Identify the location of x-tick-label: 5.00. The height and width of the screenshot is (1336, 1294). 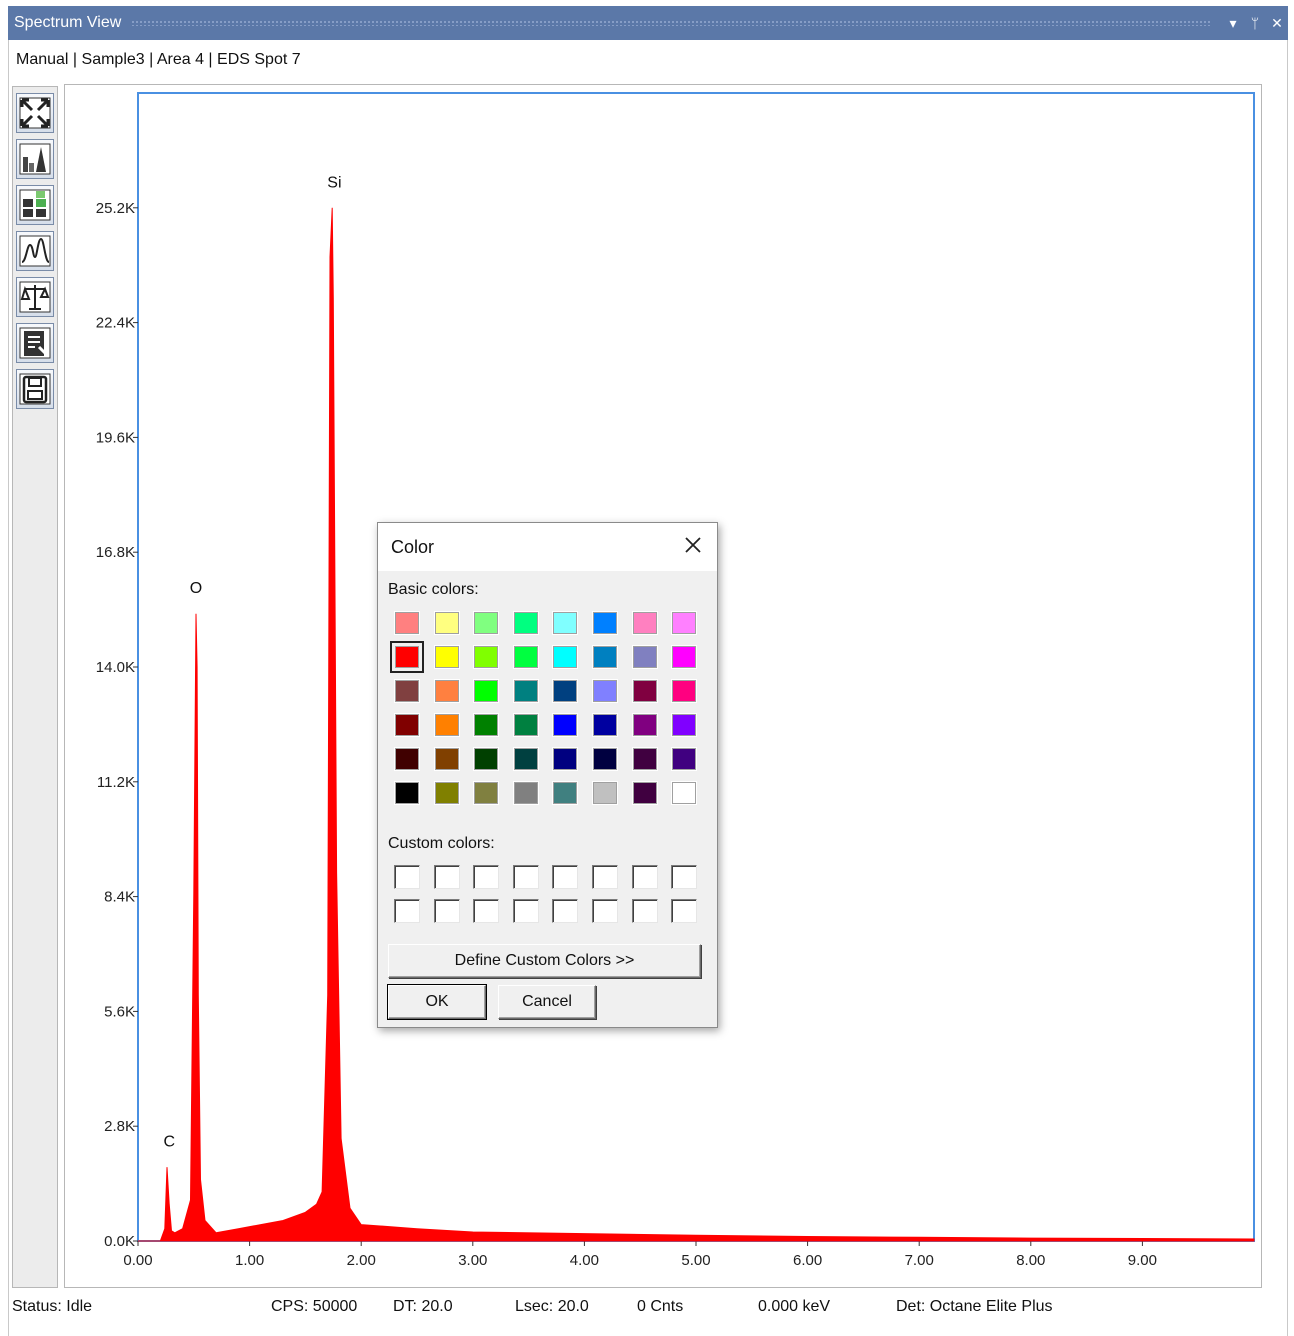
(695, 1260).